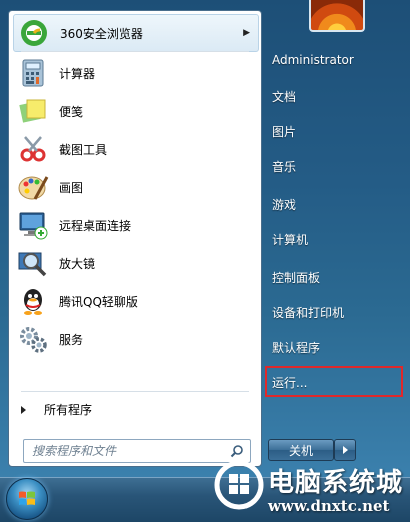 The height and width of the screenshot is (522, 410). I want to click on search-input, so click(127, 451).